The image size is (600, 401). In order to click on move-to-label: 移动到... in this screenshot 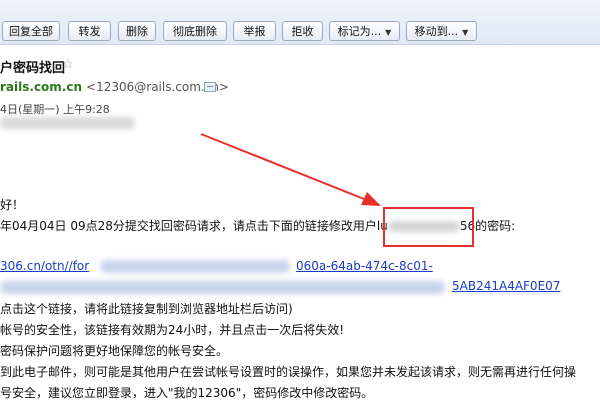, I will do `click(436, 31)`.